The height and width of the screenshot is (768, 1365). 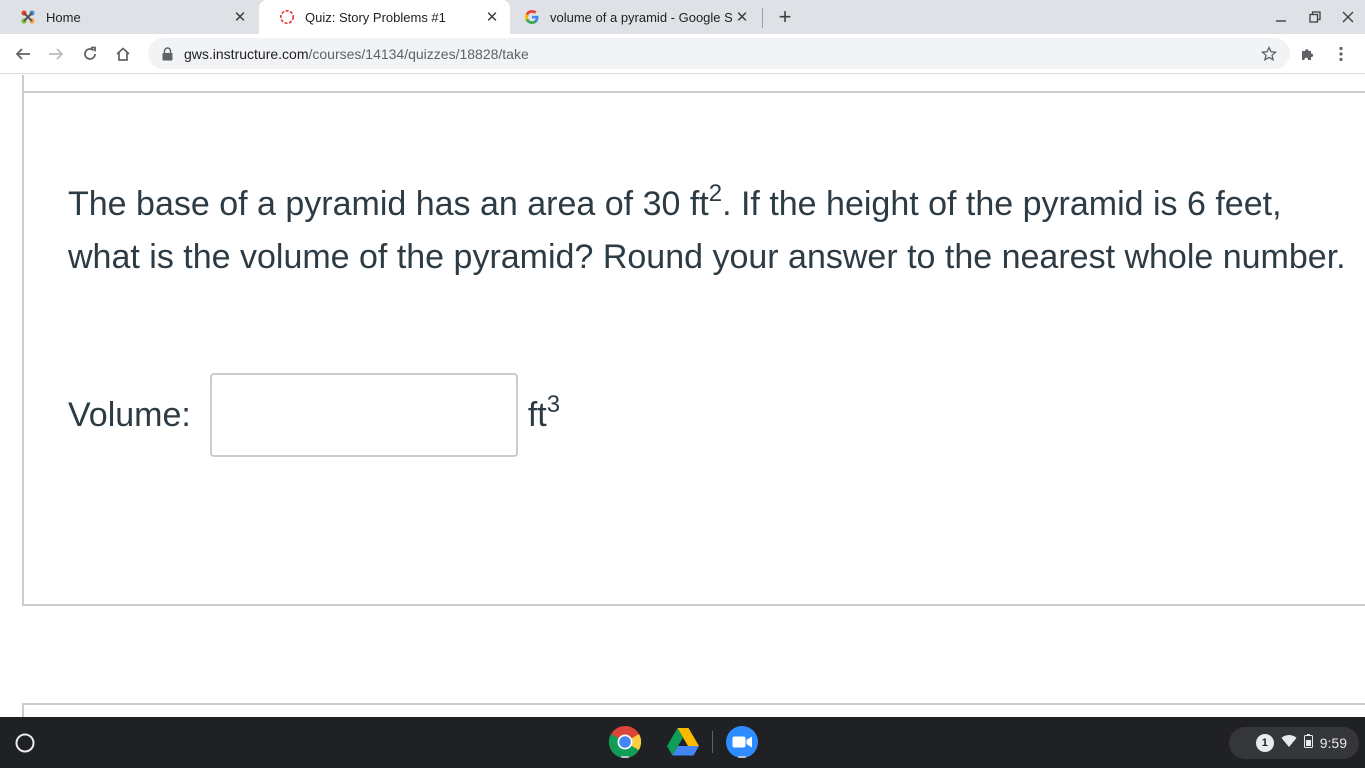 I want to click on launcher-icon, so click(x=25, y=743).